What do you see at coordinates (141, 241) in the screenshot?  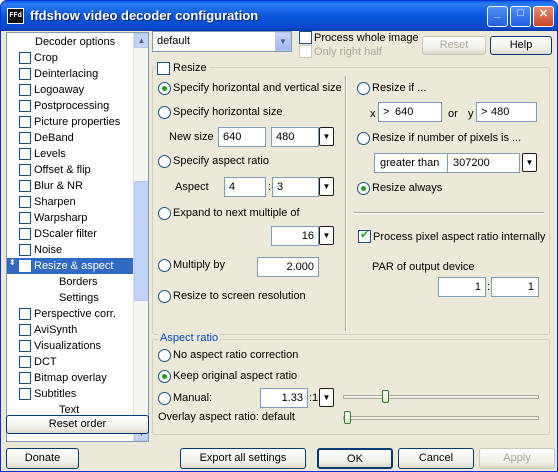 I see `scroll-thumb` at bounding box center [141, 241].